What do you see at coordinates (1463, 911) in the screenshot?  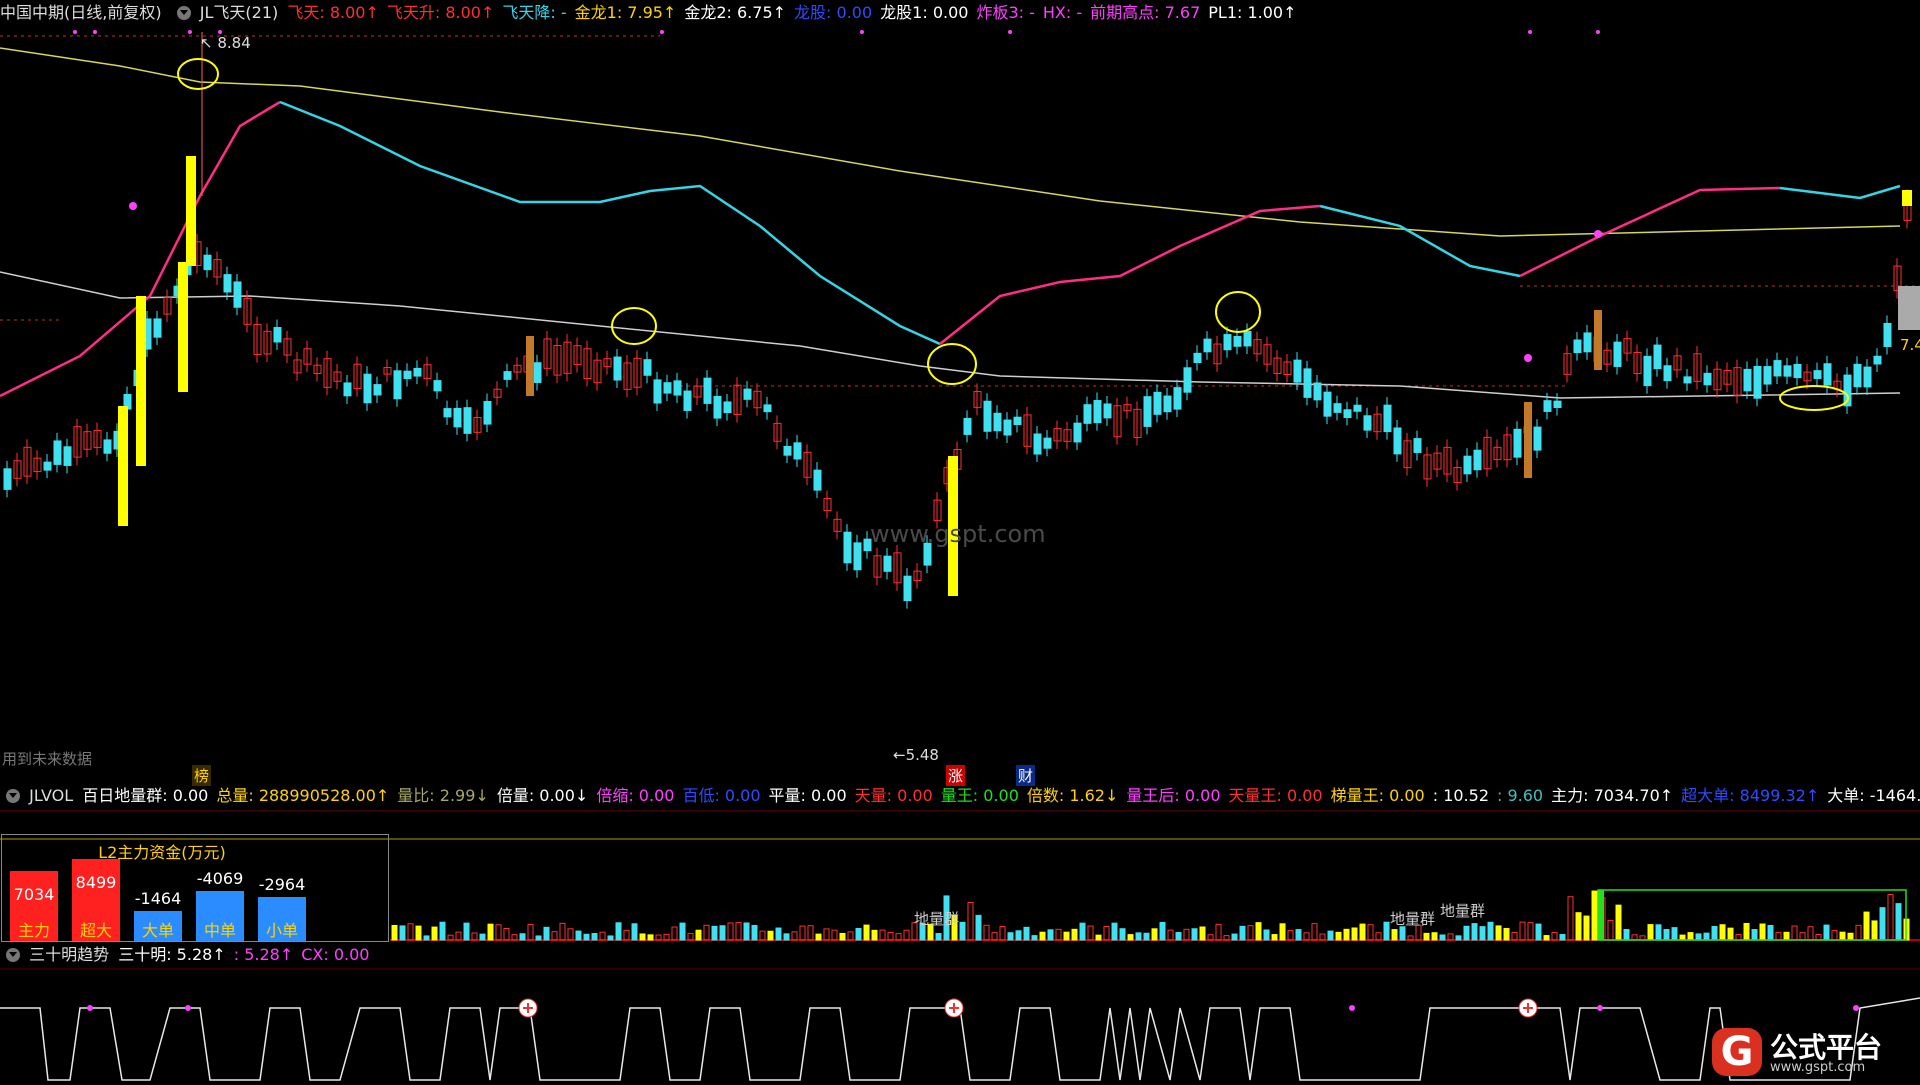 I see `low-volume-label-3: 地量群` at bounding box center [1463, 911].